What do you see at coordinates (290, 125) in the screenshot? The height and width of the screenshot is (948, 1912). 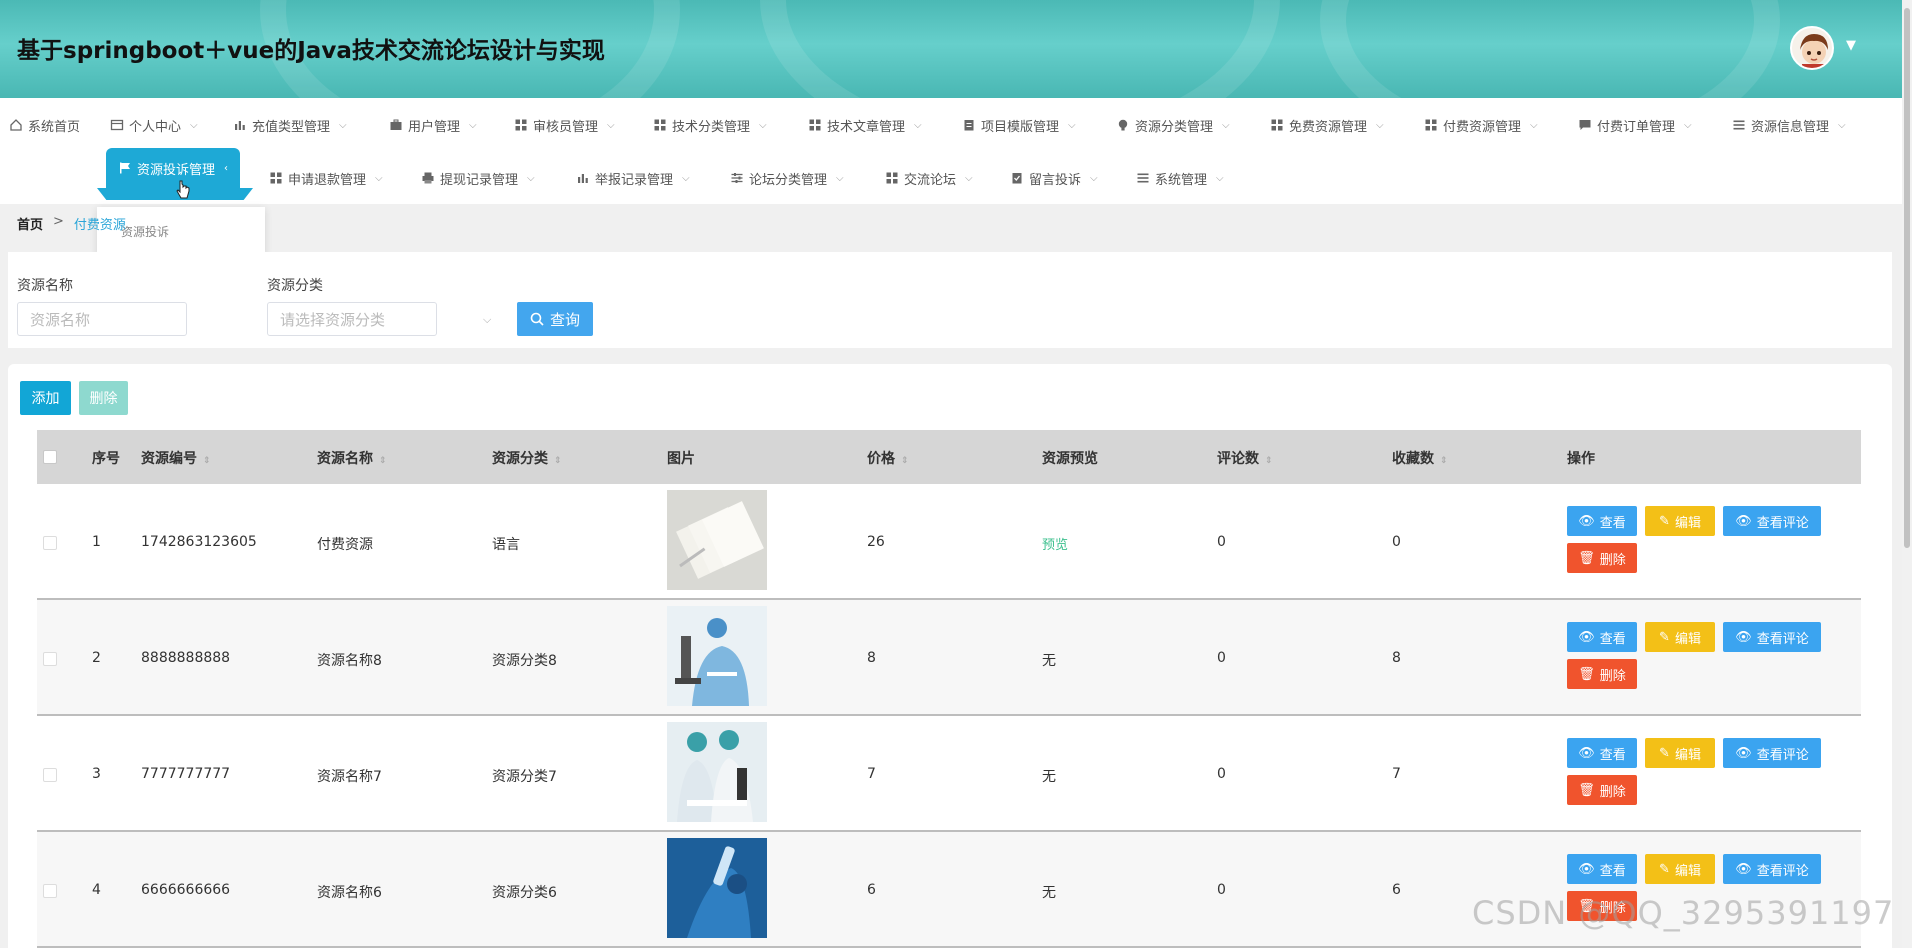 I see `nav-item-row1-2: 充值类型管理 ⌵` at bounding box center [290, 125].